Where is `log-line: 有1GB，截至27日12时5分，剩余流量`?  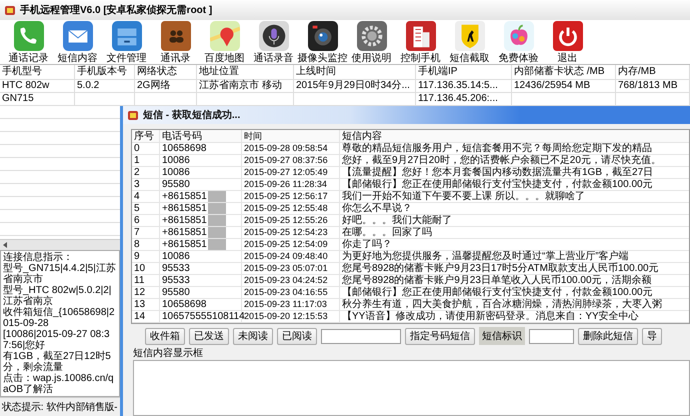 log-line: 有1GB，截至27日12时5分，剩余流量 is located at coordinates (57, 362).